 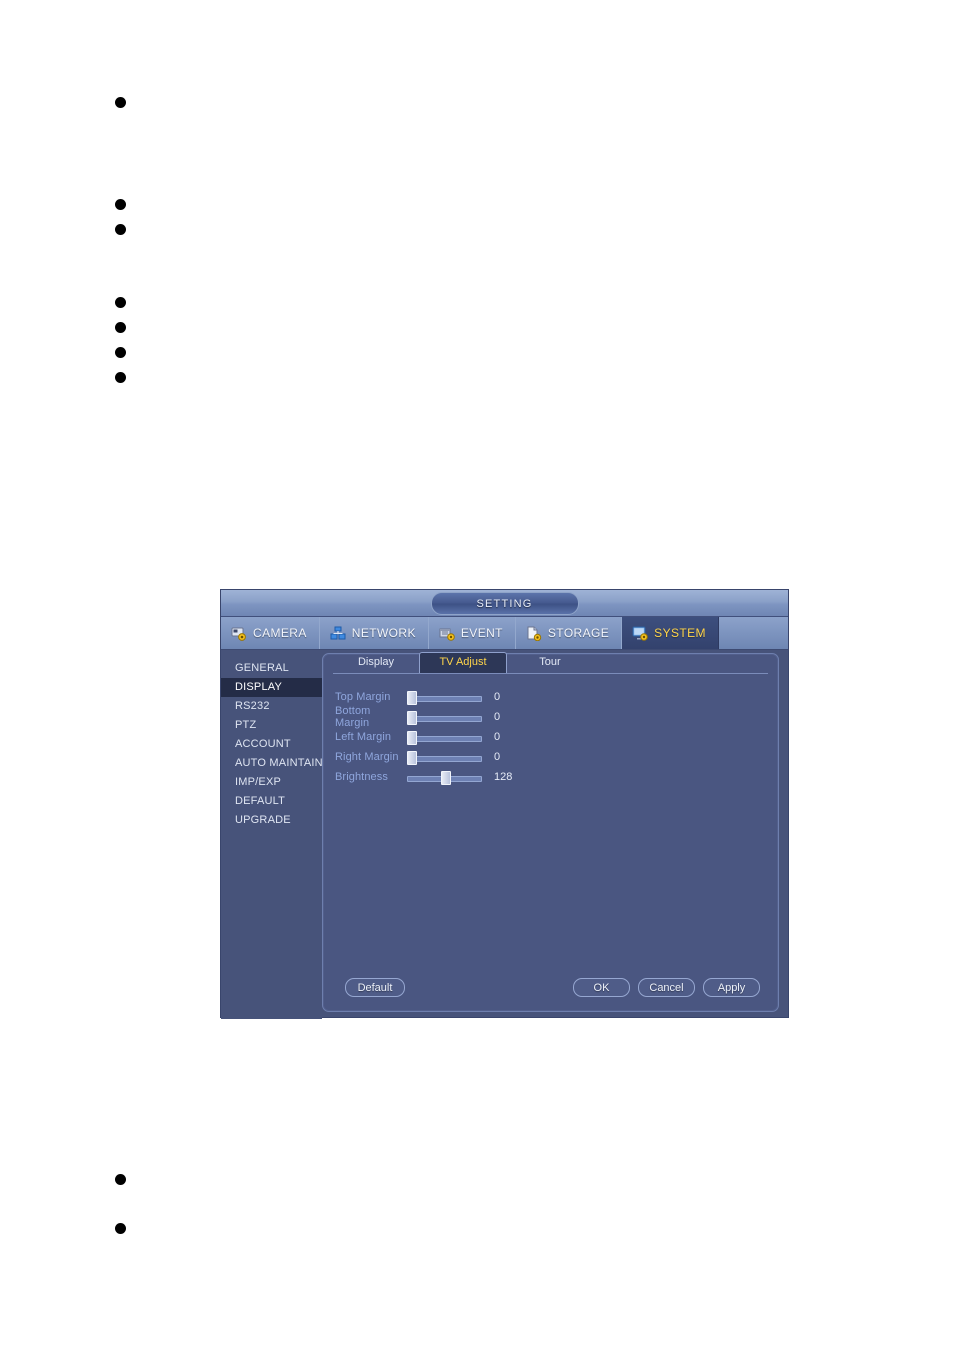 What do you see at coordinates (550, 697) in the screenshot?
I see `form-row: Top Margin 0` at bounding box center [550, 697].